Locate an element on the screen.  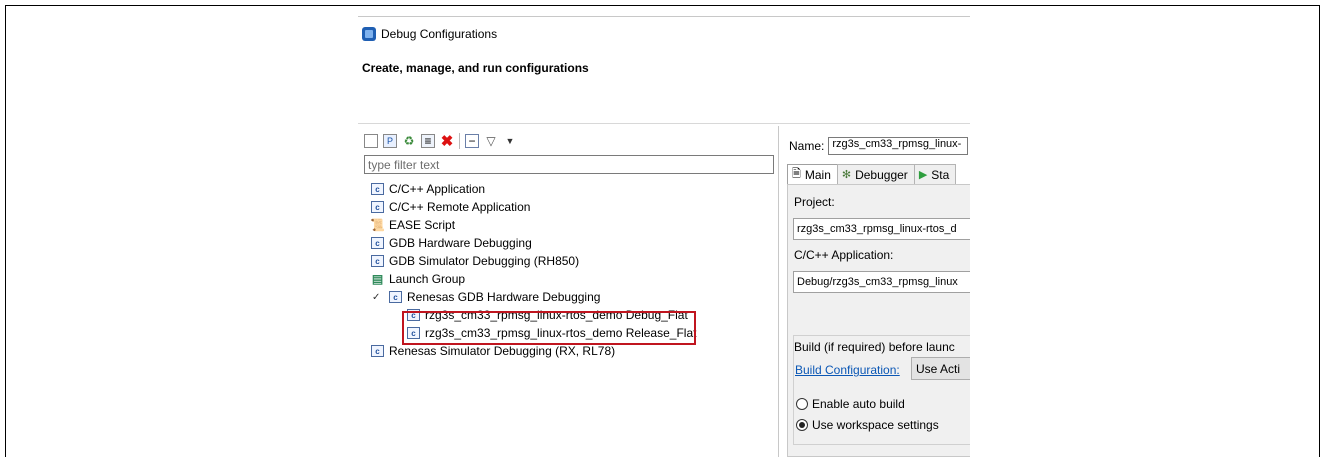
tab-main: 🗎 Main is located at coordinates (812, 174).